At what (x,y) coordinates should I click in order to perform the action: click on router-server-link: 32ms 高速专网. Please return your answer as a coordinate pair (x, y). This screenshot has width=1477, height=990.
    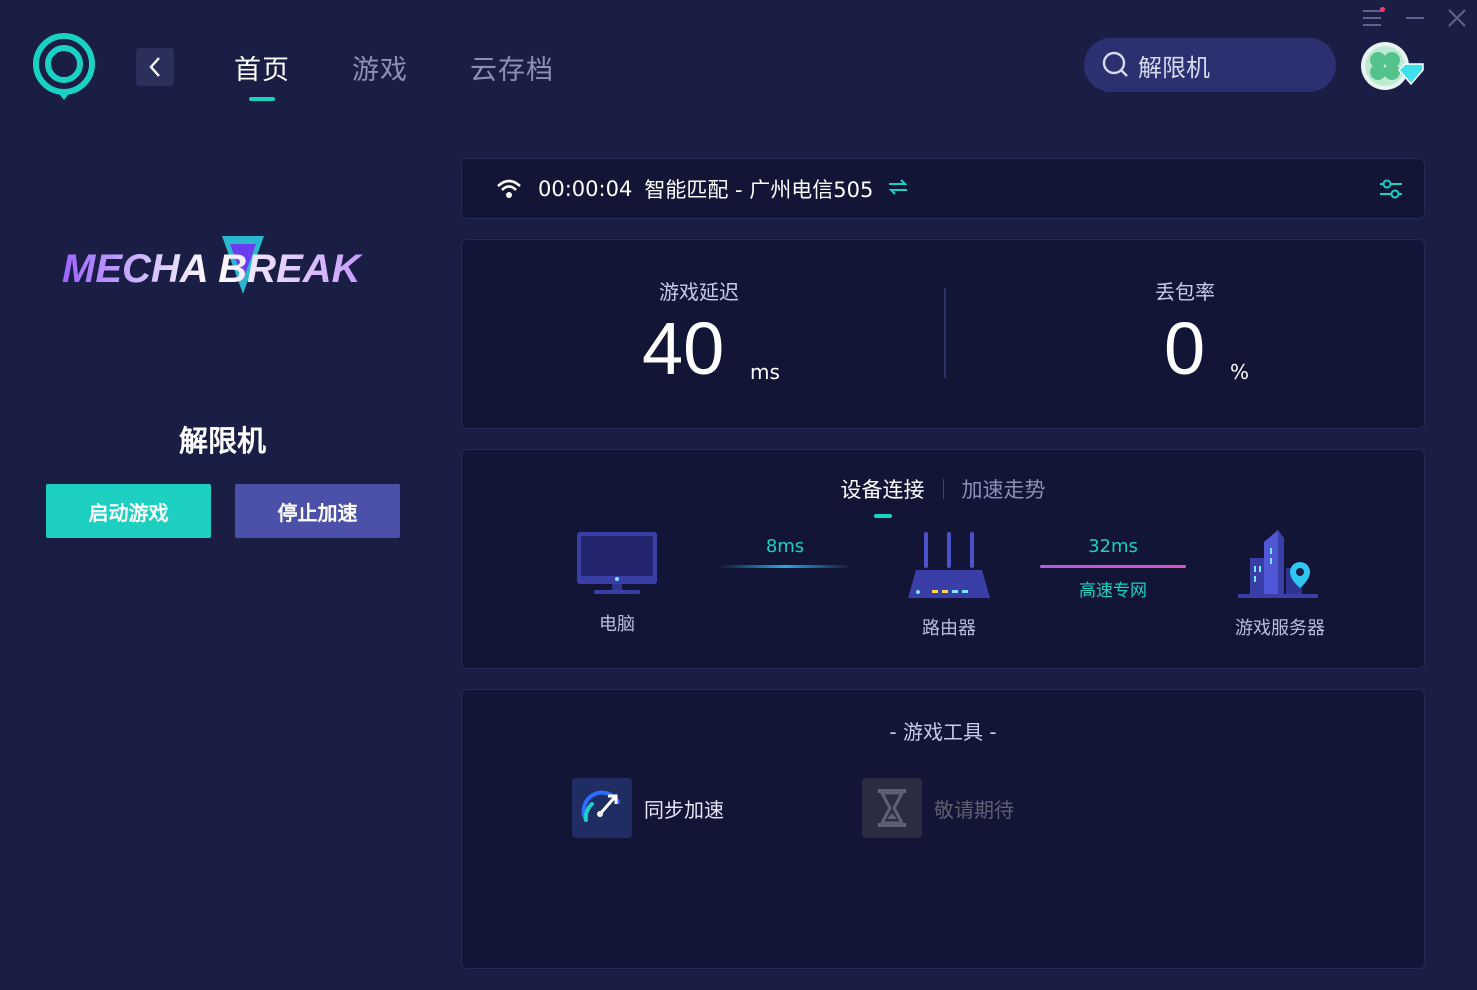
    Looking at the image, I should click on (1113, 568).